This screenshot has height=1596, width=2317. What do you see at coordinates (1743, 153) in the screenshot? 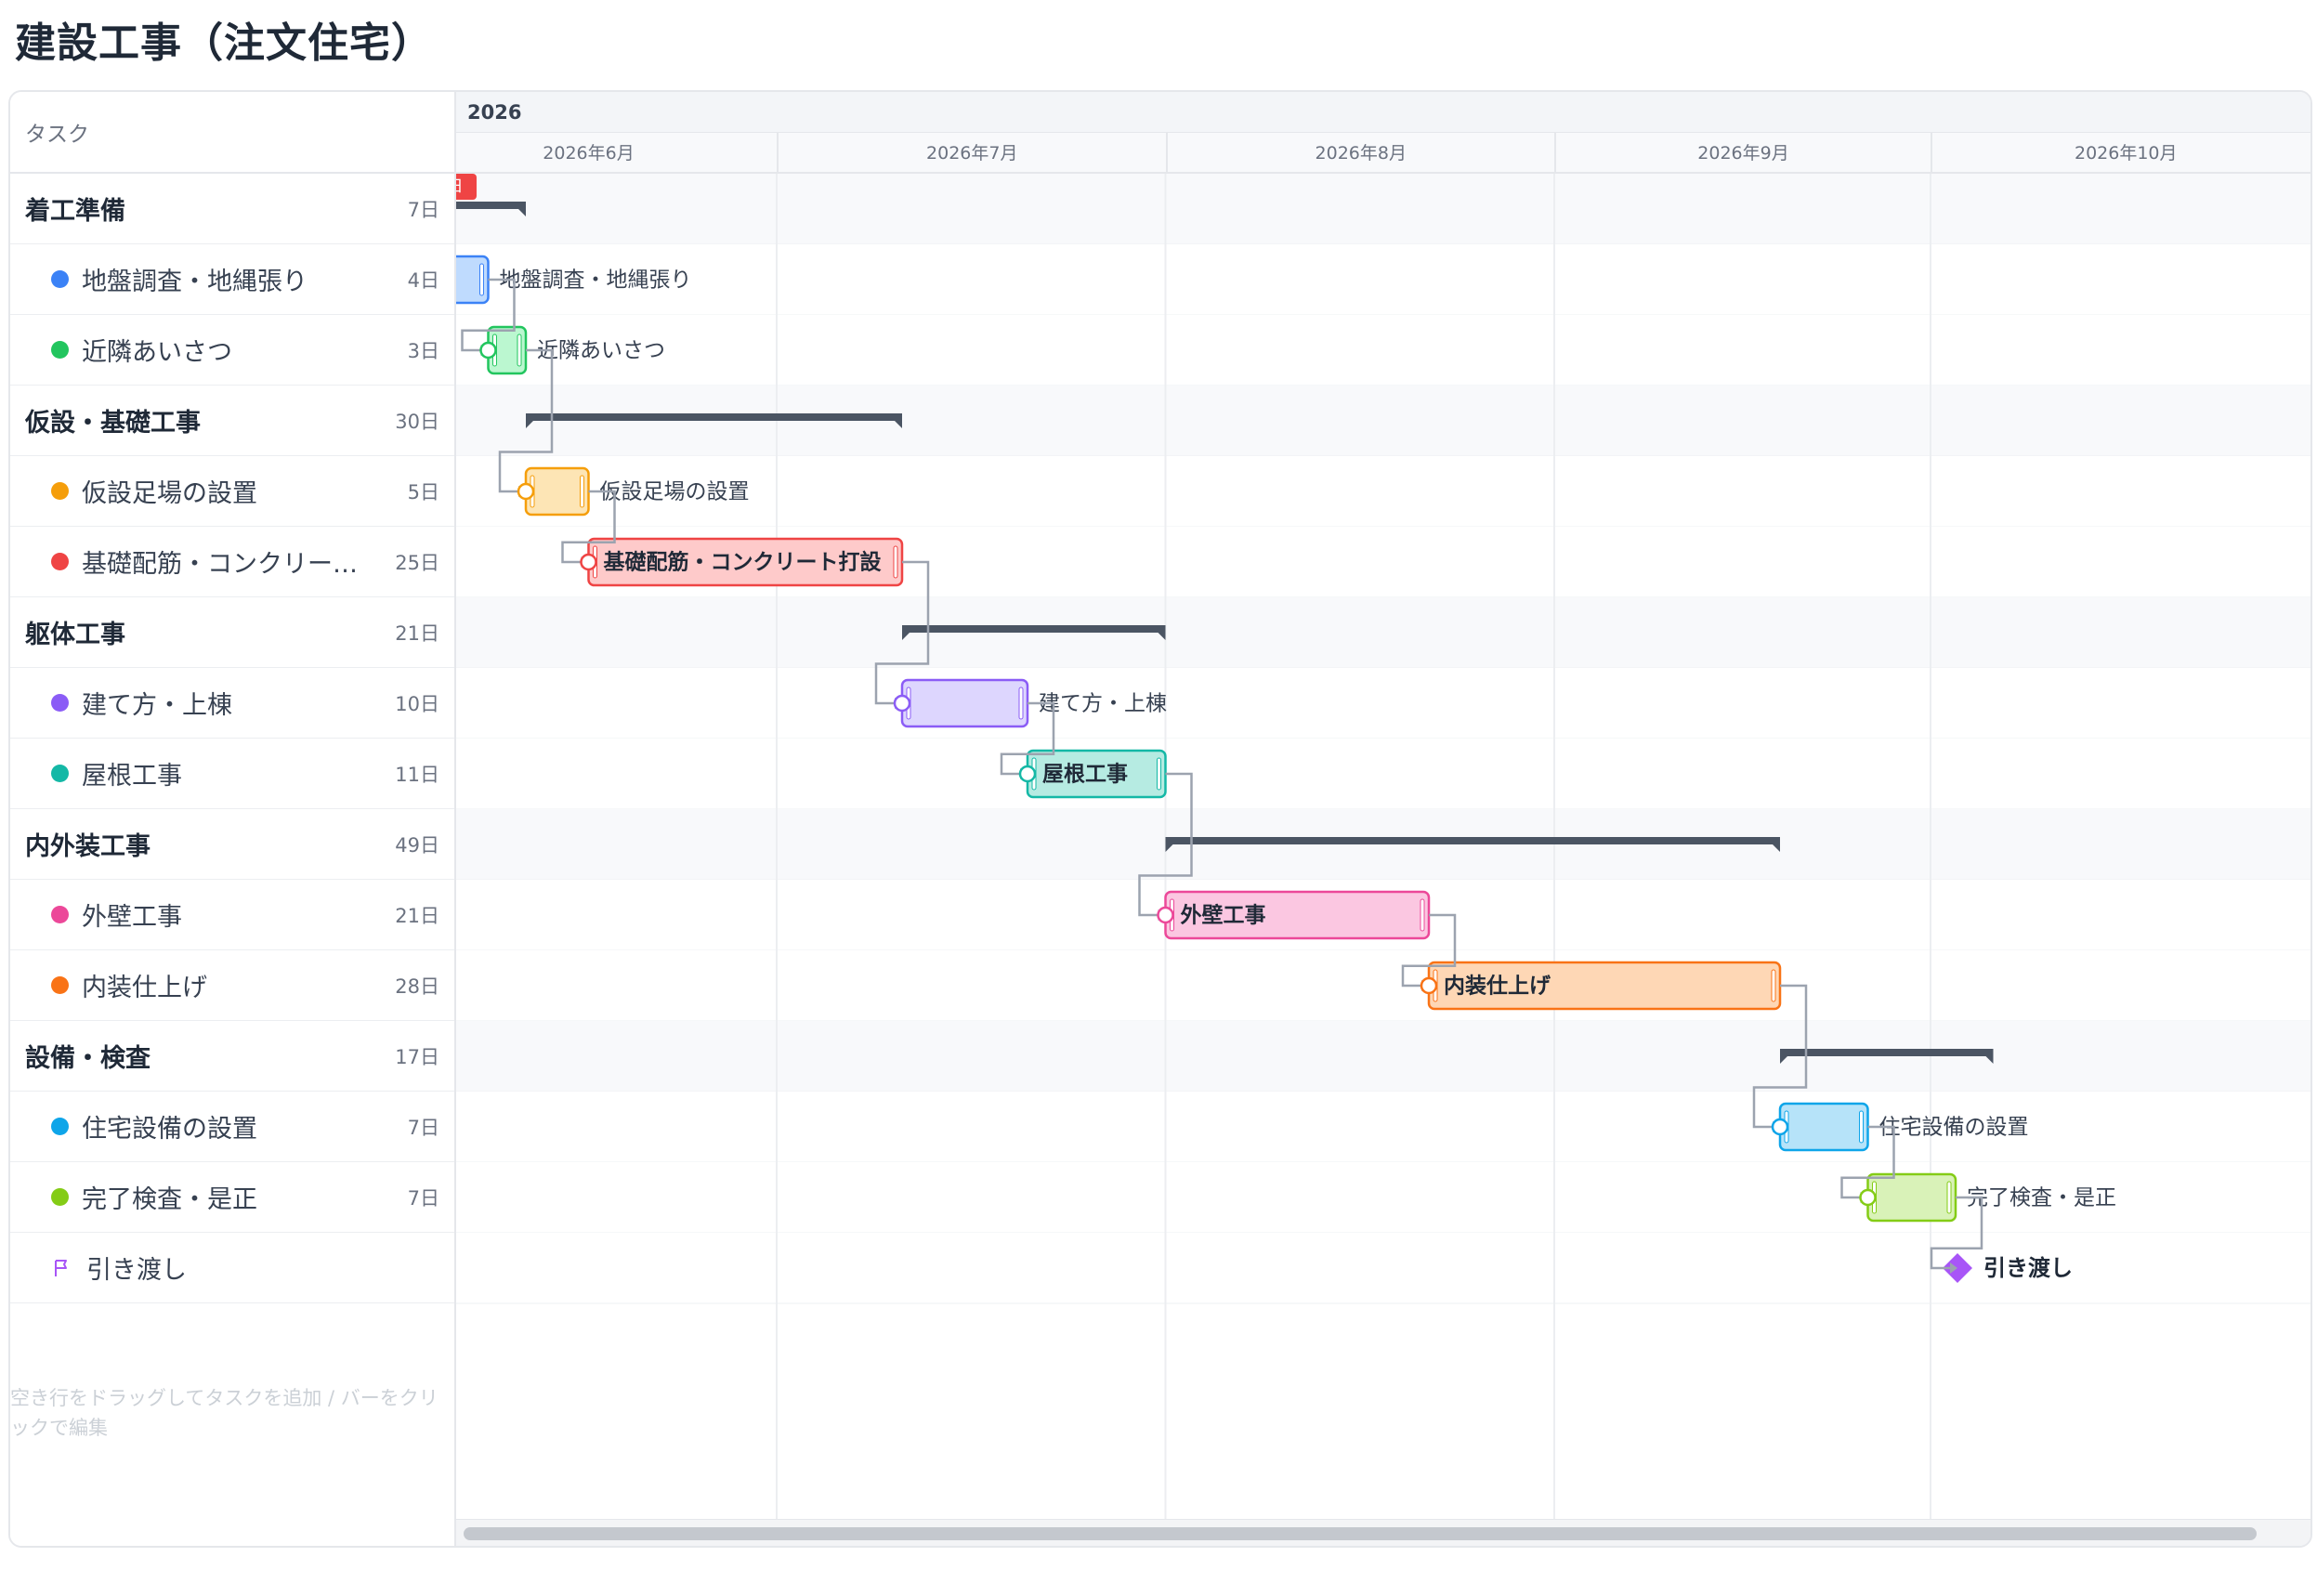
I see `month-header: 2026年9月` at bounding box center [1743, 153].